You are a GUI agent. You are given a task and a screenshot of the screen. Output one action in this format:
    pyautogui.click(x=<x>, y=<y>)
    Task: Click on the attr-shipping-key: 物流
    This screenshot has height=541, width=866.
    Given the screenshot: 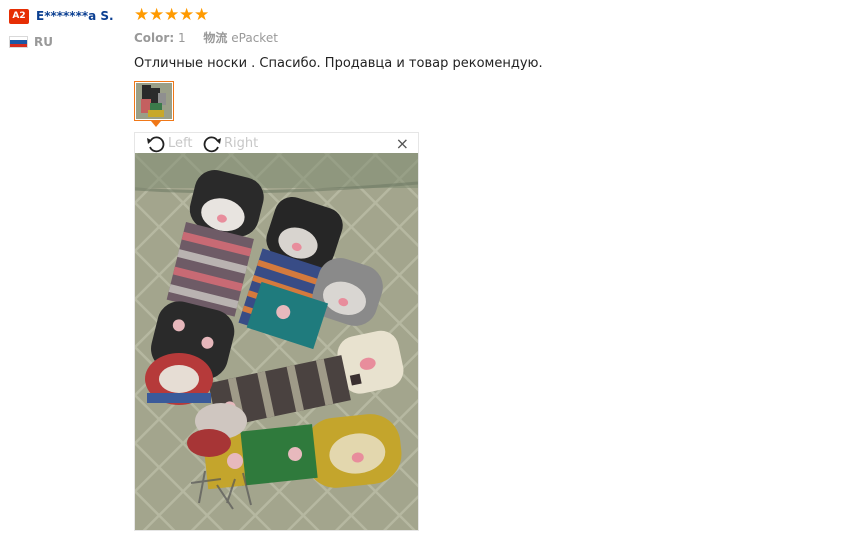 What is the action you would take?
    pyautogui.click(x=215, y=38)
    